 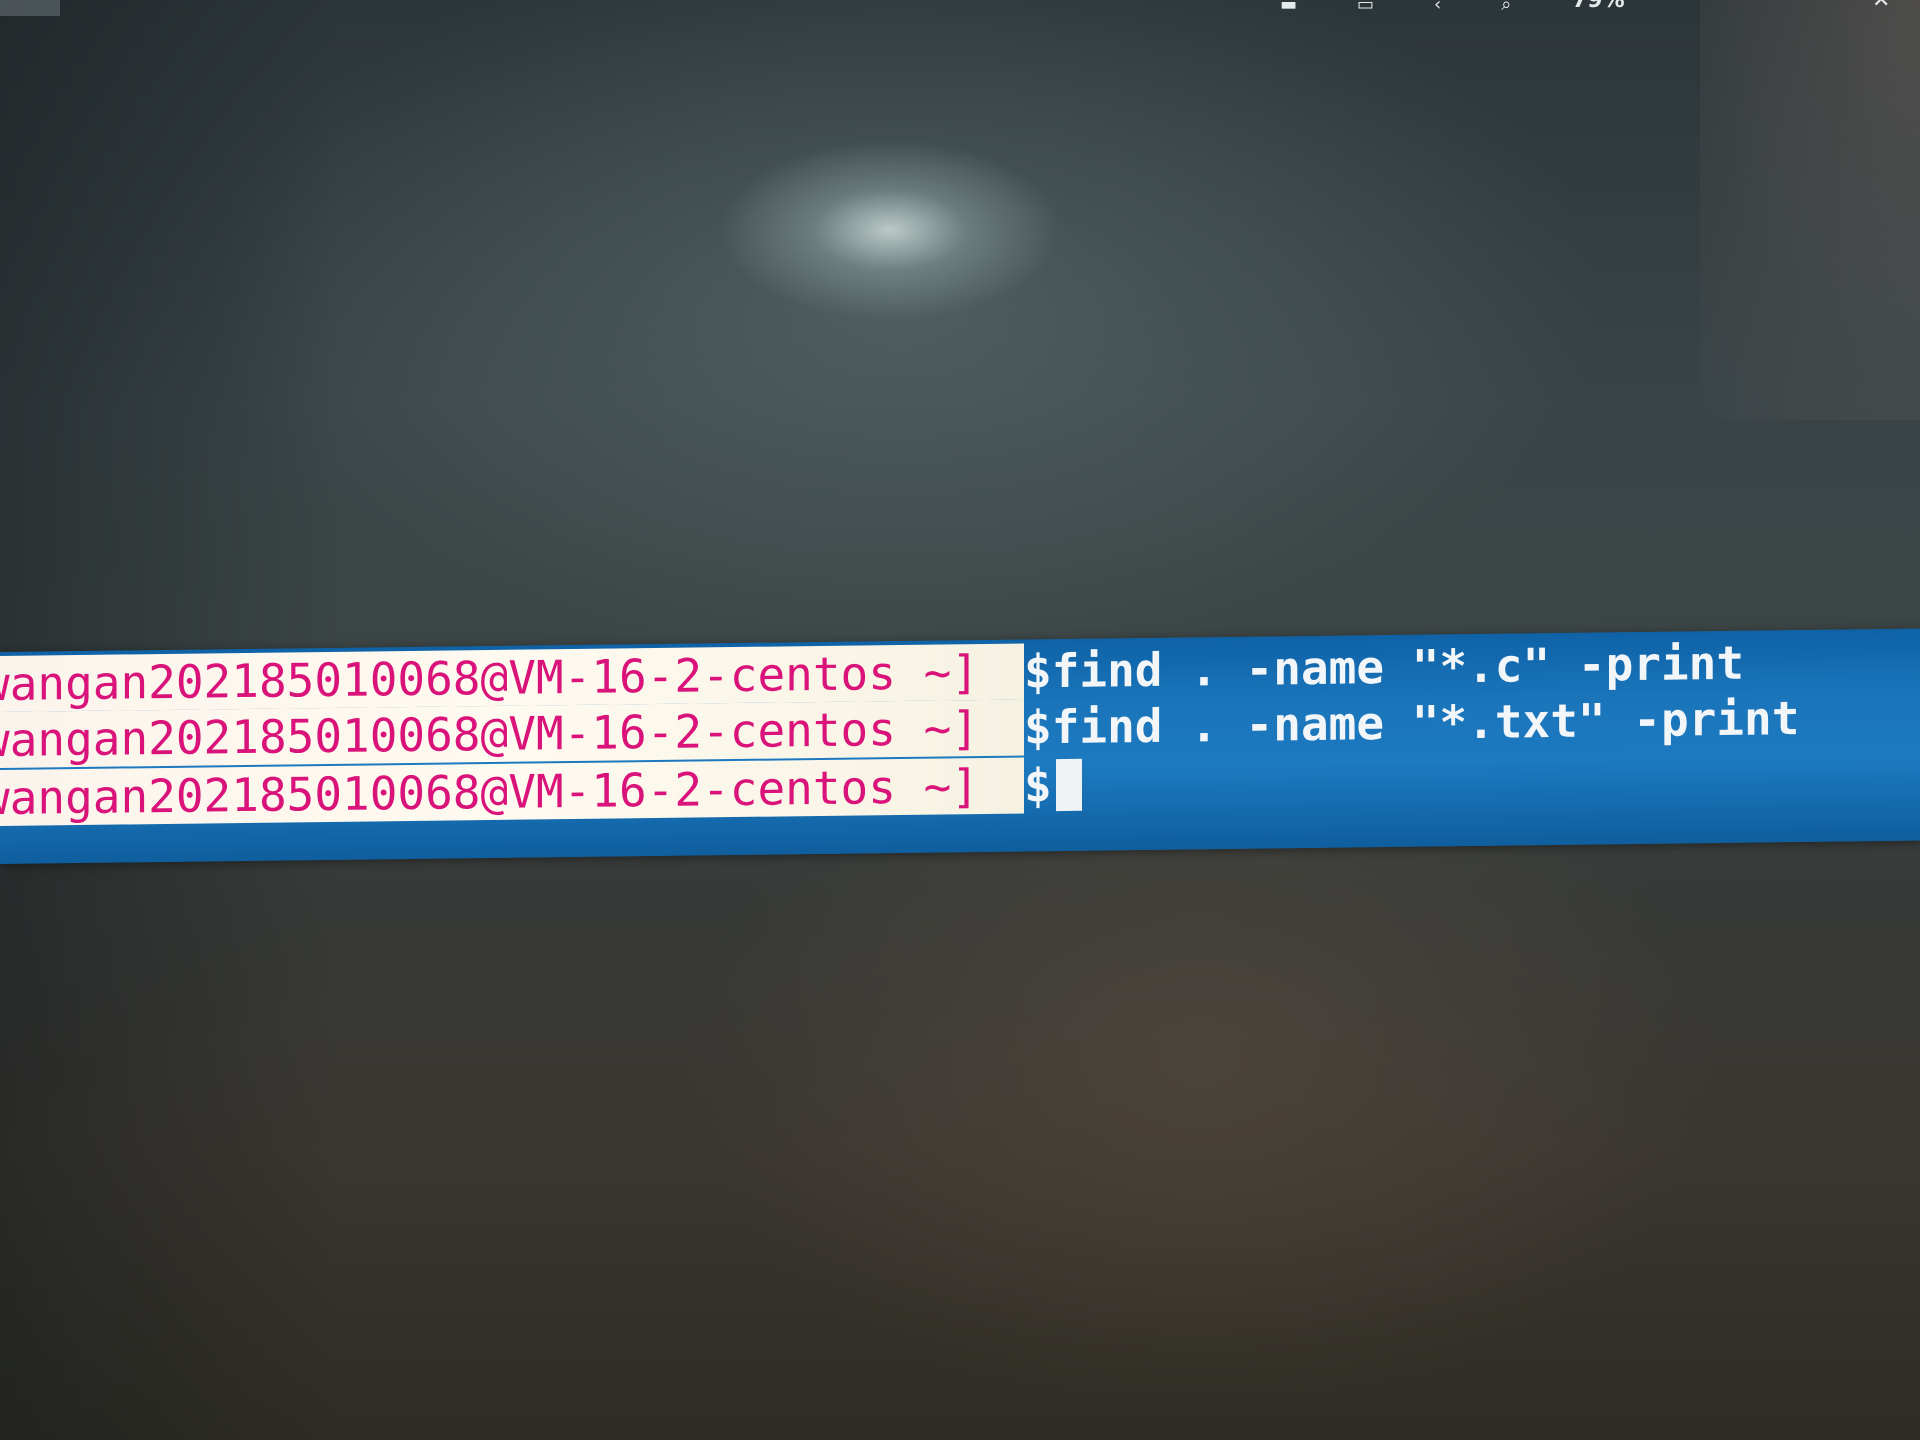 I want to click on shell-command: $, so click(x=1038, y=785).